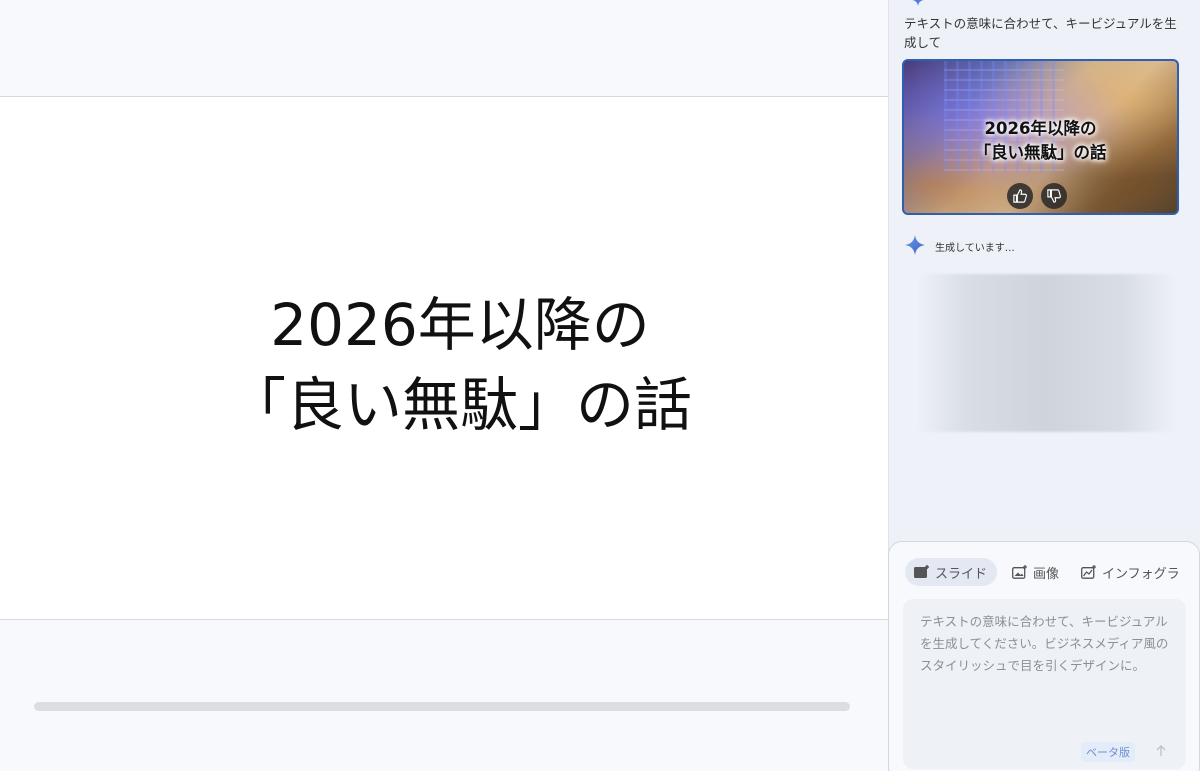 The height and width of the screenshot is (771, 1200). I want to click on generated-image-thumbnail: 2026年以降の 「良い無駄」の話, so click(1040, 137).